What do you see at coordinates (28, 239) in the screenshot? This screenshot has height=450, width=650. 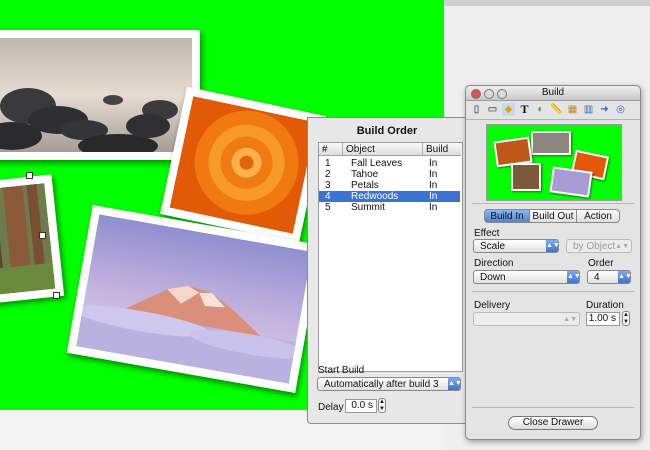 I see `redwoods-image` at bounding box center [28, 239].